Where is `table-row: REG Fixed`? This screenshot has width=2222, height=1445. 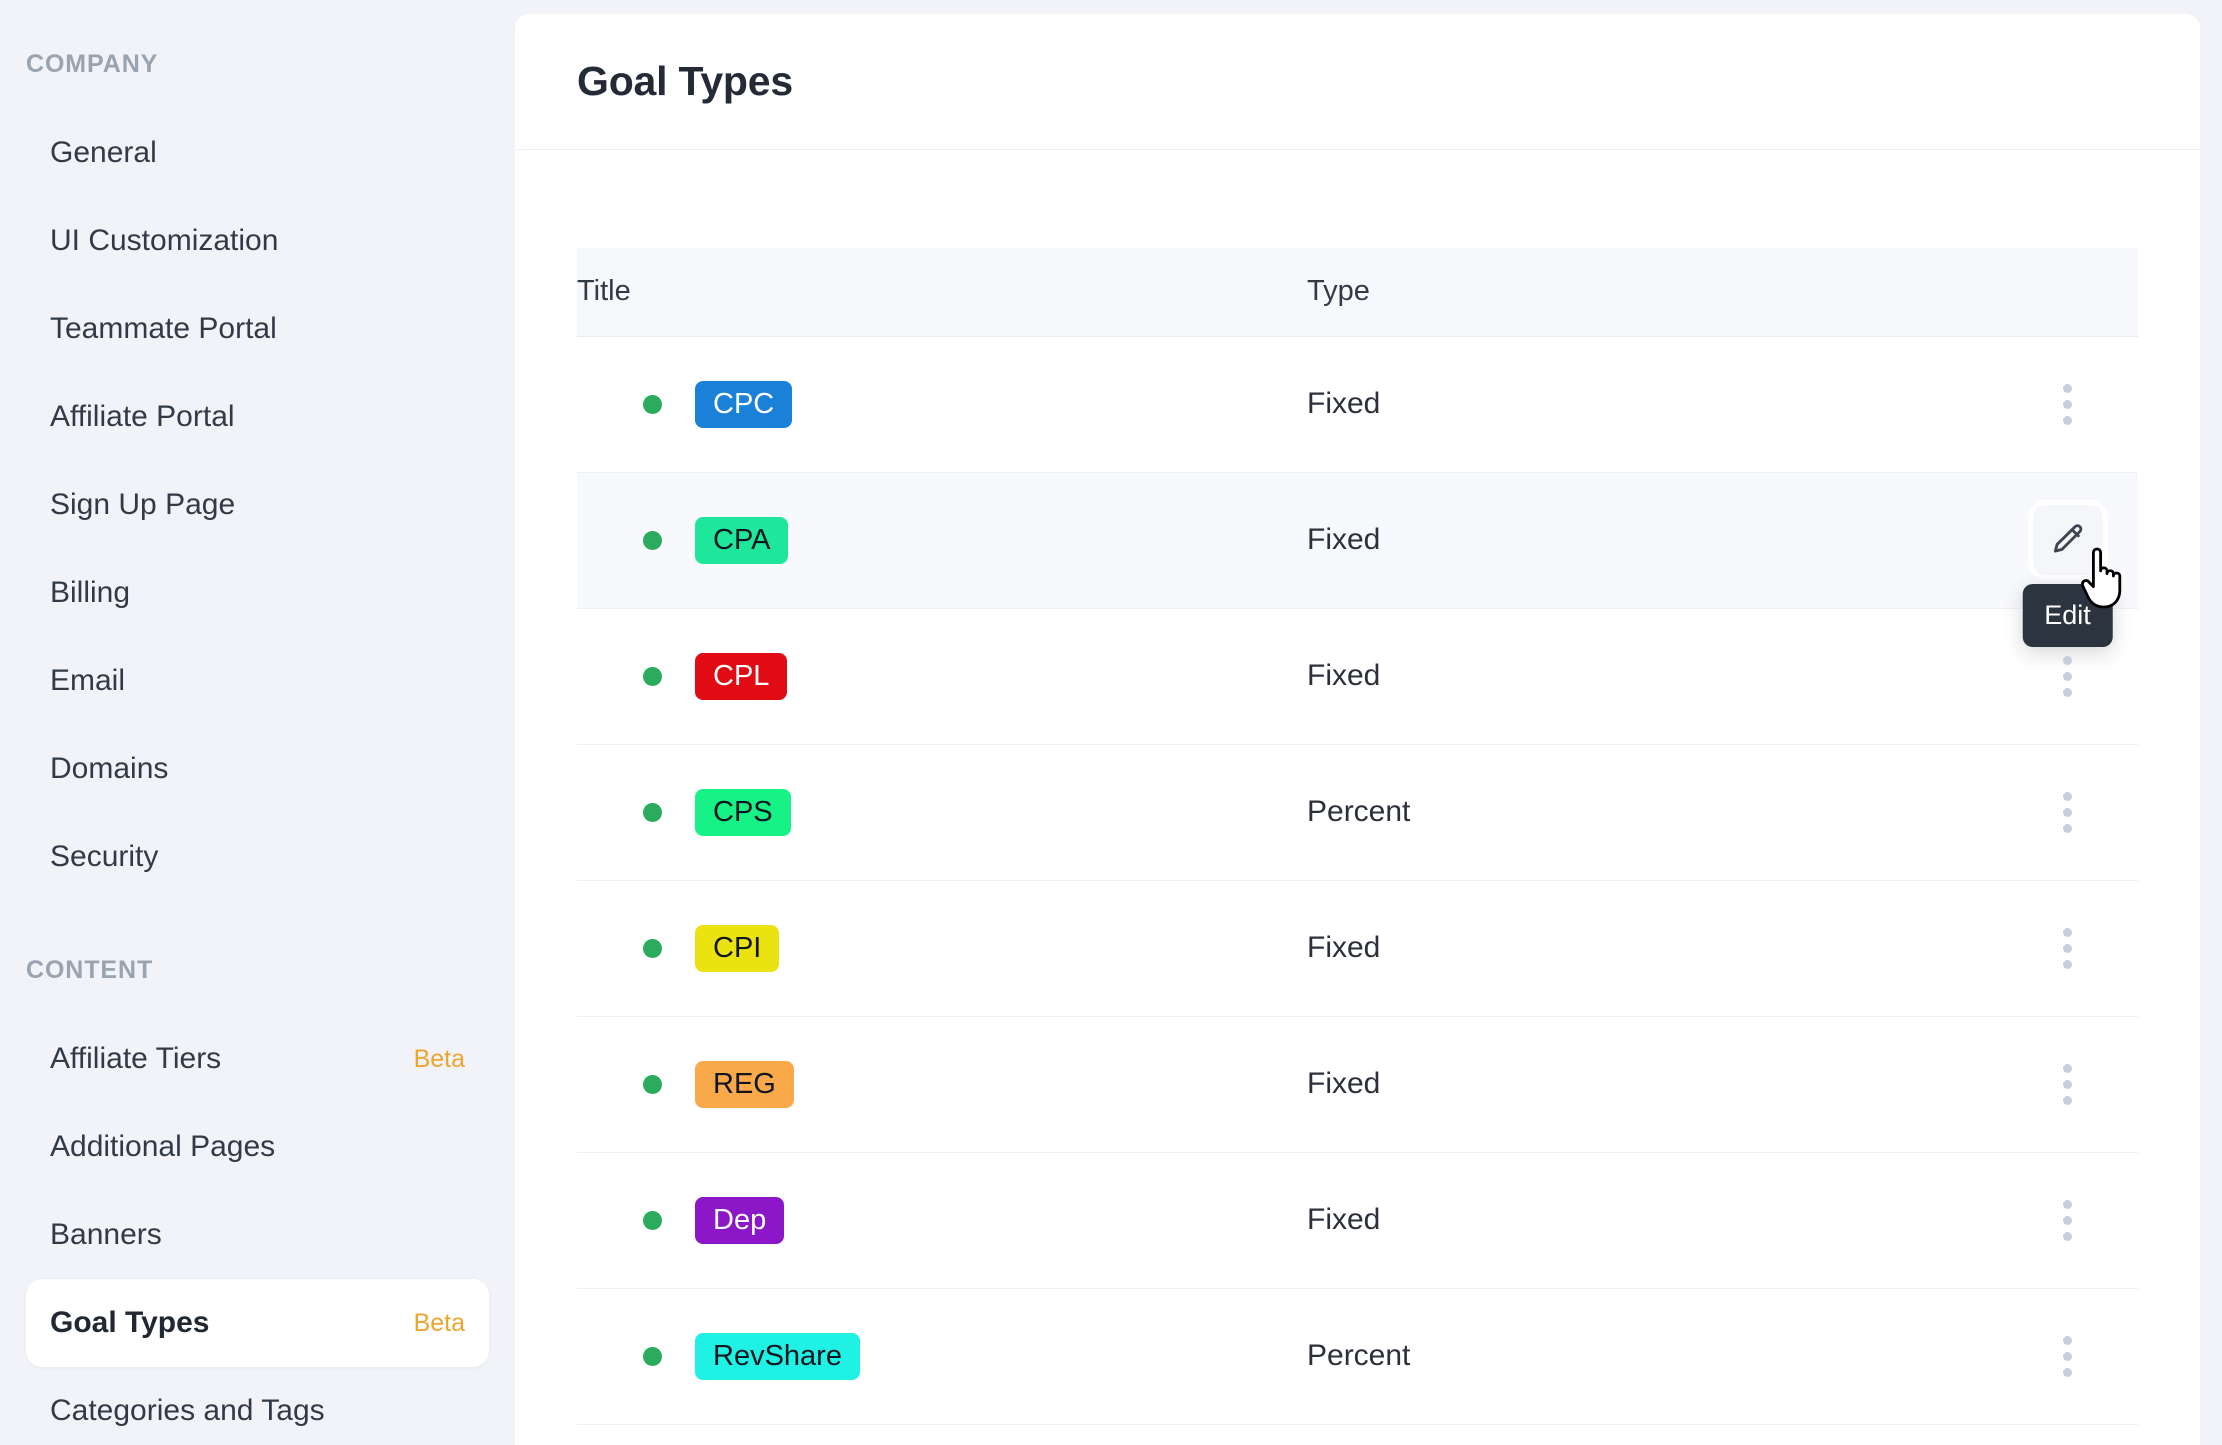
table-row: REG Fixed is located at coordinates (1357, 1084).